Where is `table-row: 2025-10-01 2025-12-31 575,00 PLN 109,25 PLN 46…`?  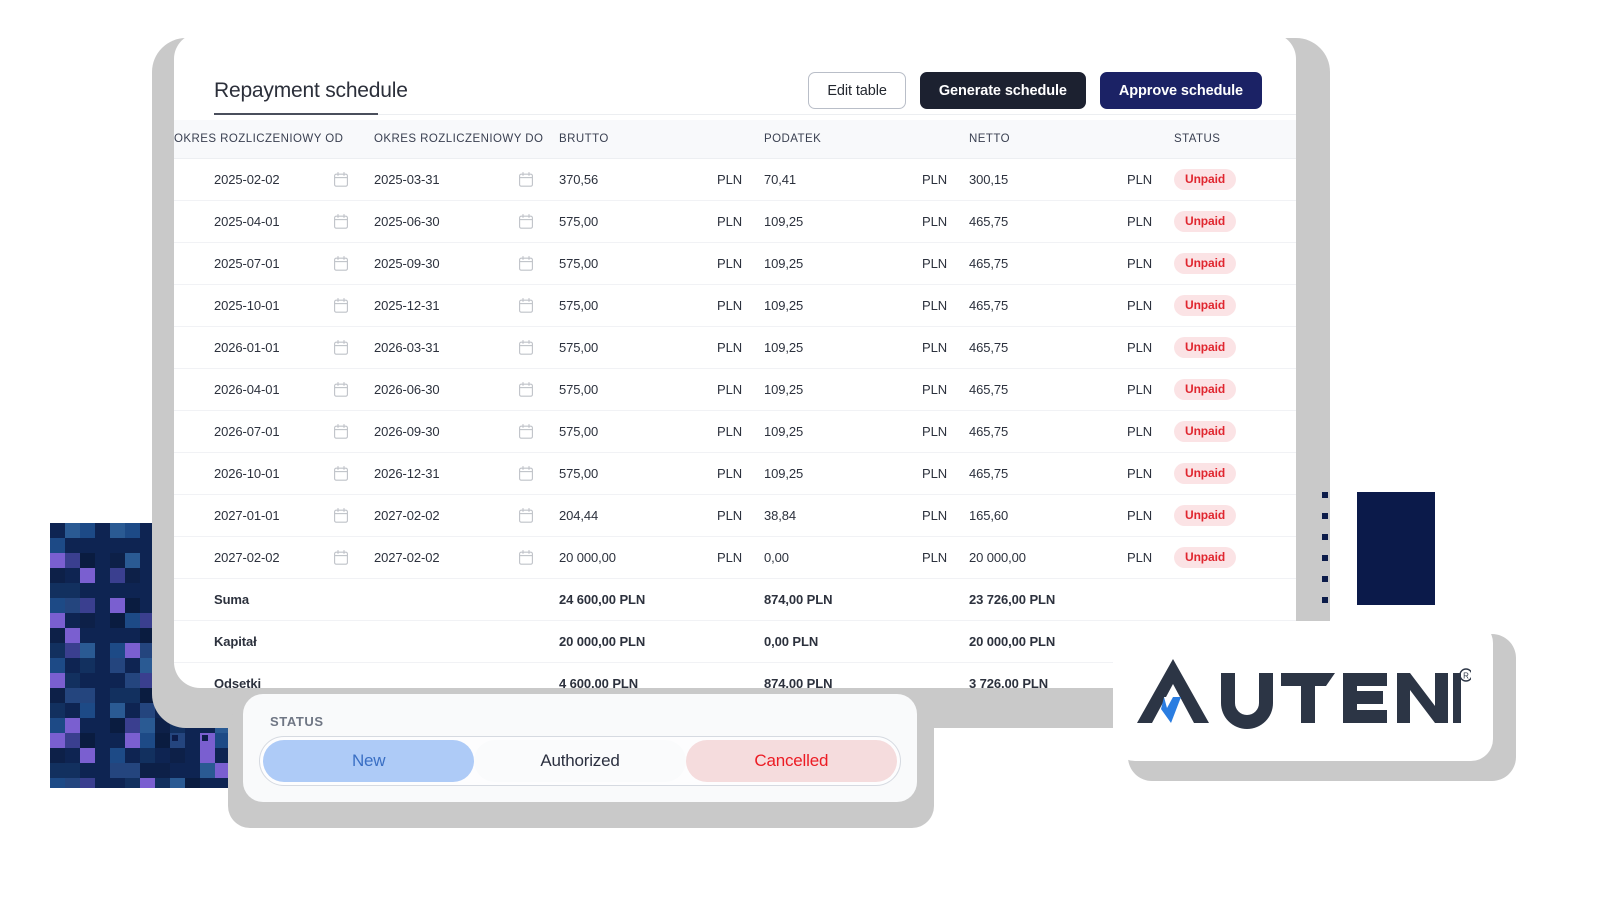 table-row: 2025-10-01 2025-12-31 575,00 PLN 109,25 PLN 46… is located at coordinates (735, 305).